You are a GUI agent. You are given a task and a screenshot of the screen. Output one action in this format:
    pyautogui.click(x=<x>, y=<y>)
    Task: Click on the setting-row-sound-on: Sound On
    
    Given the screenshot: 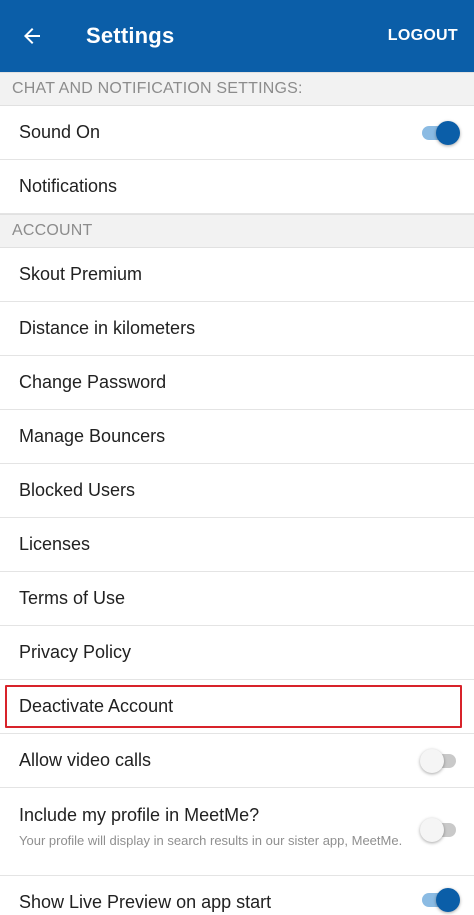 What is the action you would take?
    pyautogui.click(x=237, y=133)
    